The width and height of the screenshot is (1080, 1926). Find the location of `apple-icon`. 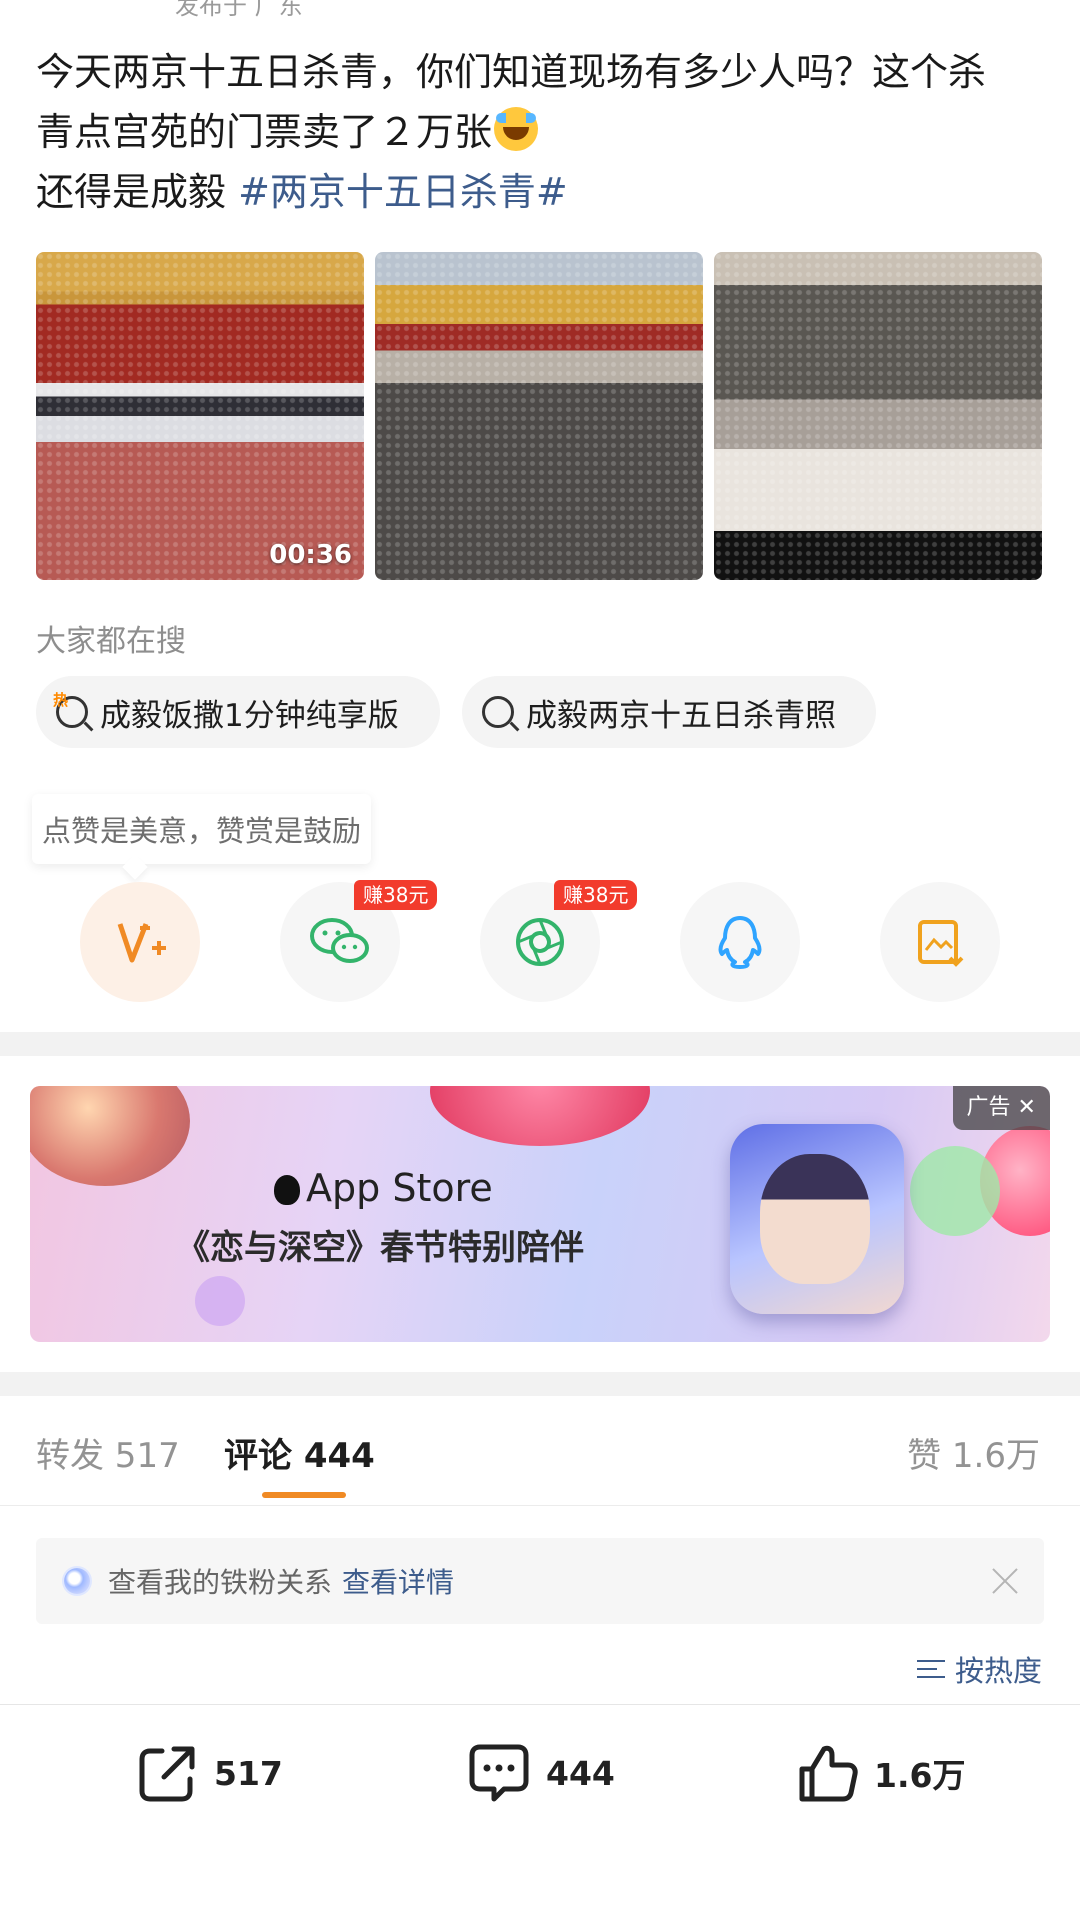

apple-icon is located at coordinates (287, 1190).